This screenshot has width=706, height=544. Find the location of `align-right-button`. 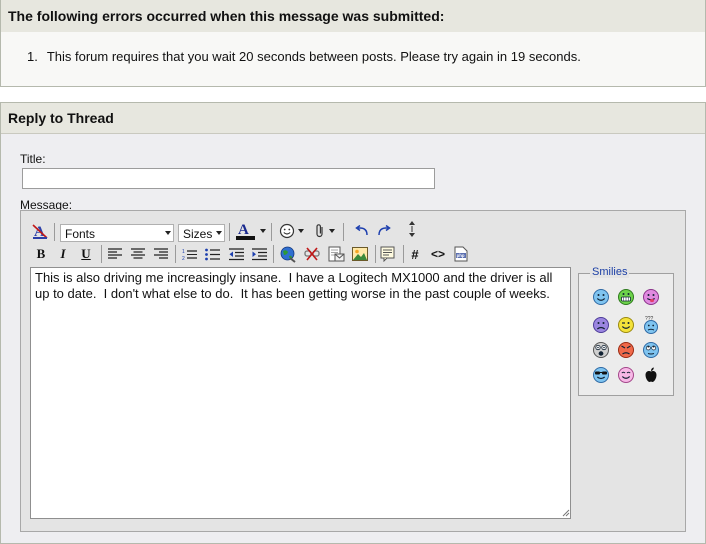

align-right-button is located at coordinates (161, 254).